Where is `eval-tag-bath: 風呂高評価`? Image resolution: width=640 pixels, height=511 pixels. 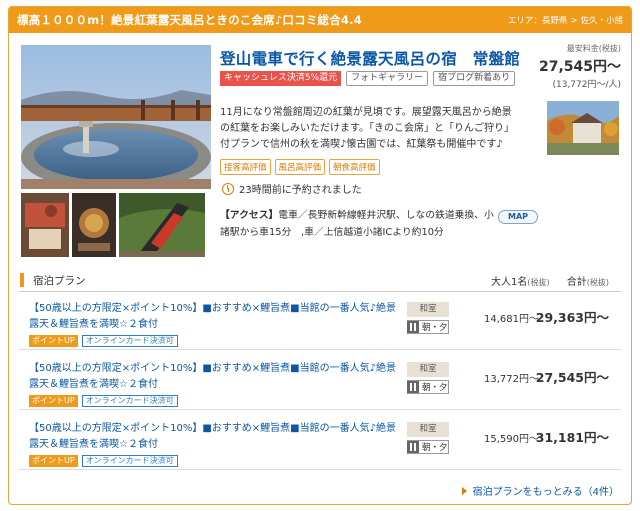
eval-tag-bath: 風呂高評価 is located at coordinates (300, 167).